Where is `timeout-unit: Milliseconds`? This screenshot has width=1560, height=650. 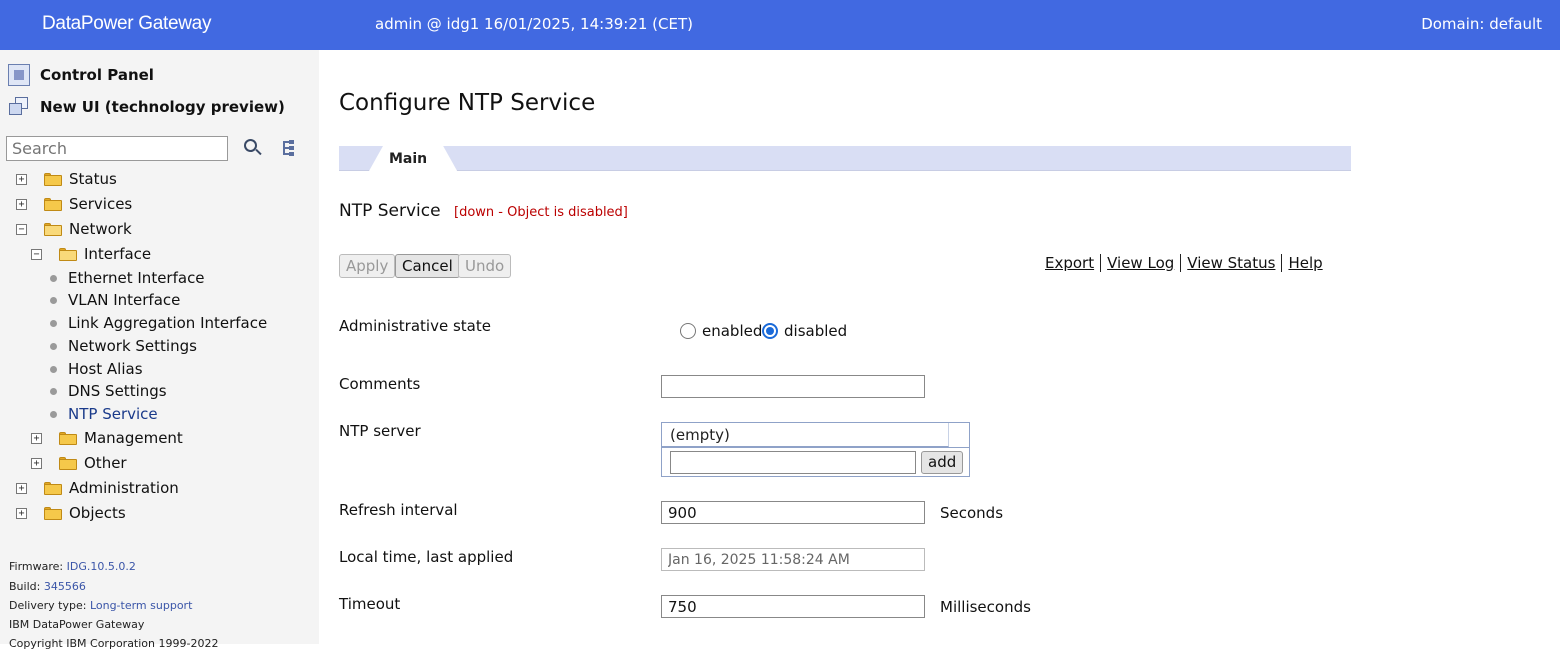 timeout-unit: Milliseconds is located at coordinates (985, 607).